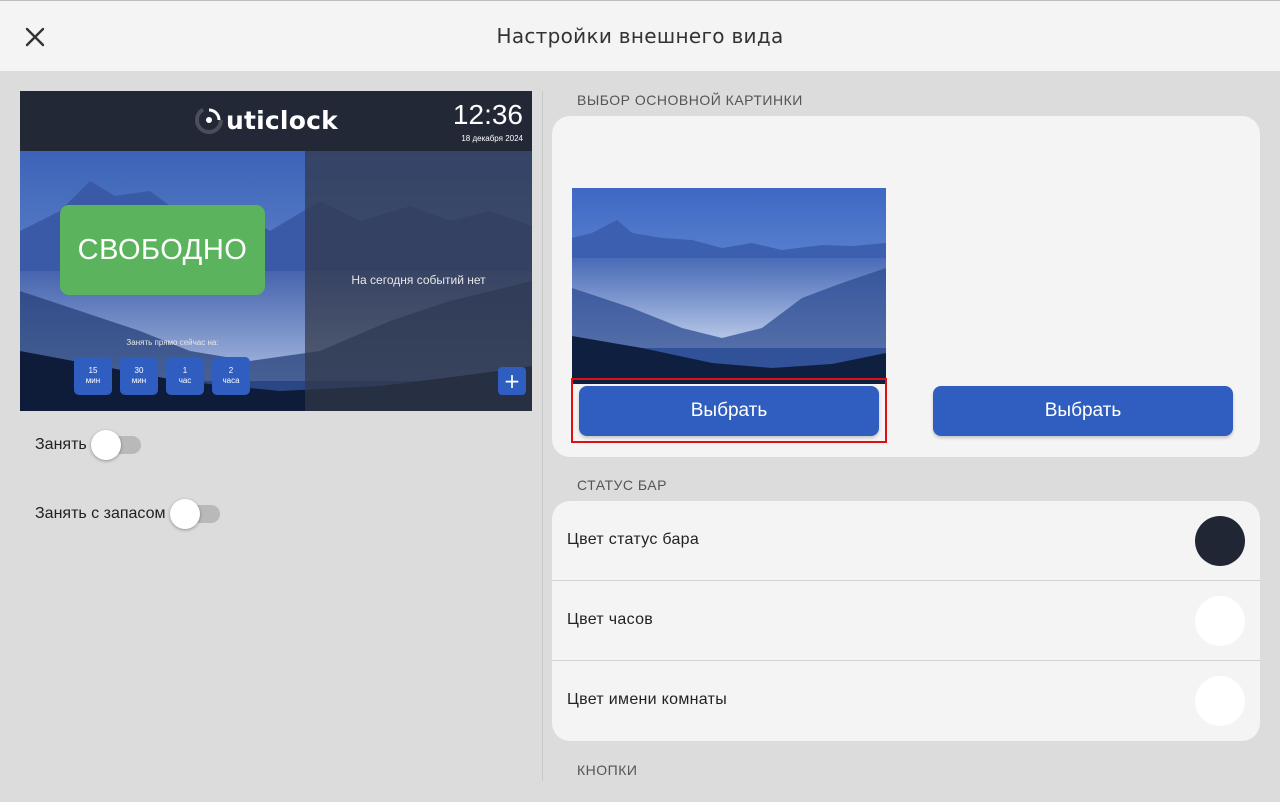  Describe the element at coordinates (139, 370) in the screenshot. I see `slot-value: 30` at that location.